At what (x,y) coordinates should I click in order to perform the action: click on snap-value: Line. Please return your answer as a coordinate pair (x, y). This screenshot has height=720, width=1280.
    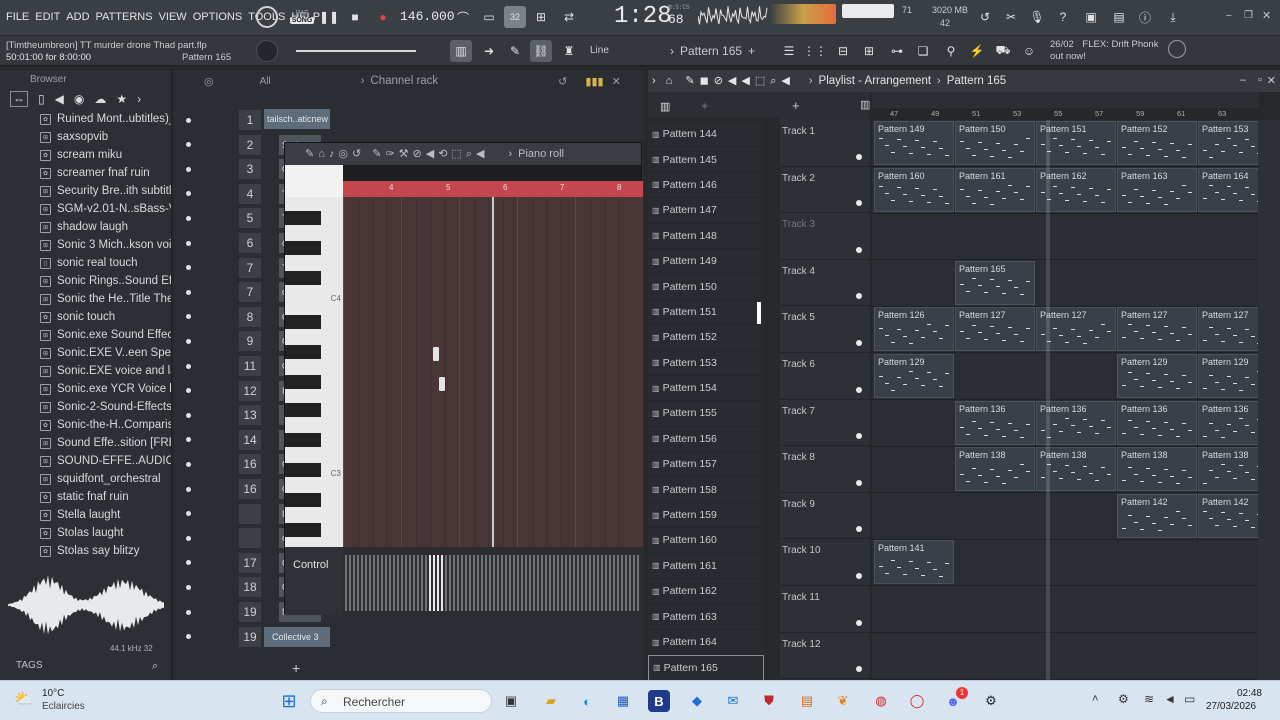
    Looking at the image, I should click on (599, 50).